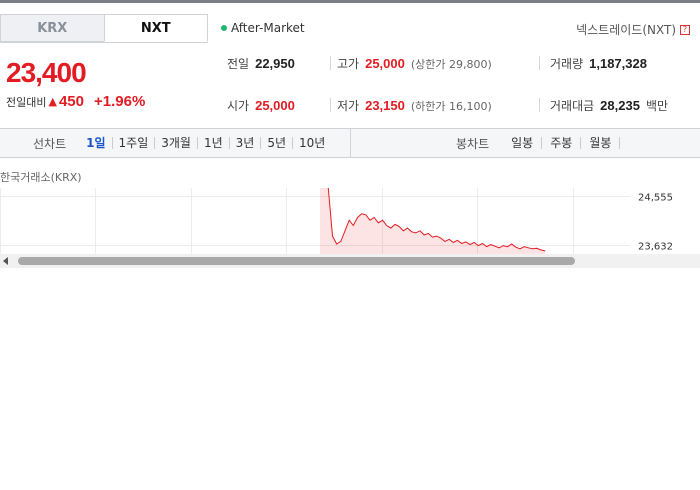  I want to click on candle-chart-tabs: 봉차트 일봉 주봉 월봉, so click(538, 143).